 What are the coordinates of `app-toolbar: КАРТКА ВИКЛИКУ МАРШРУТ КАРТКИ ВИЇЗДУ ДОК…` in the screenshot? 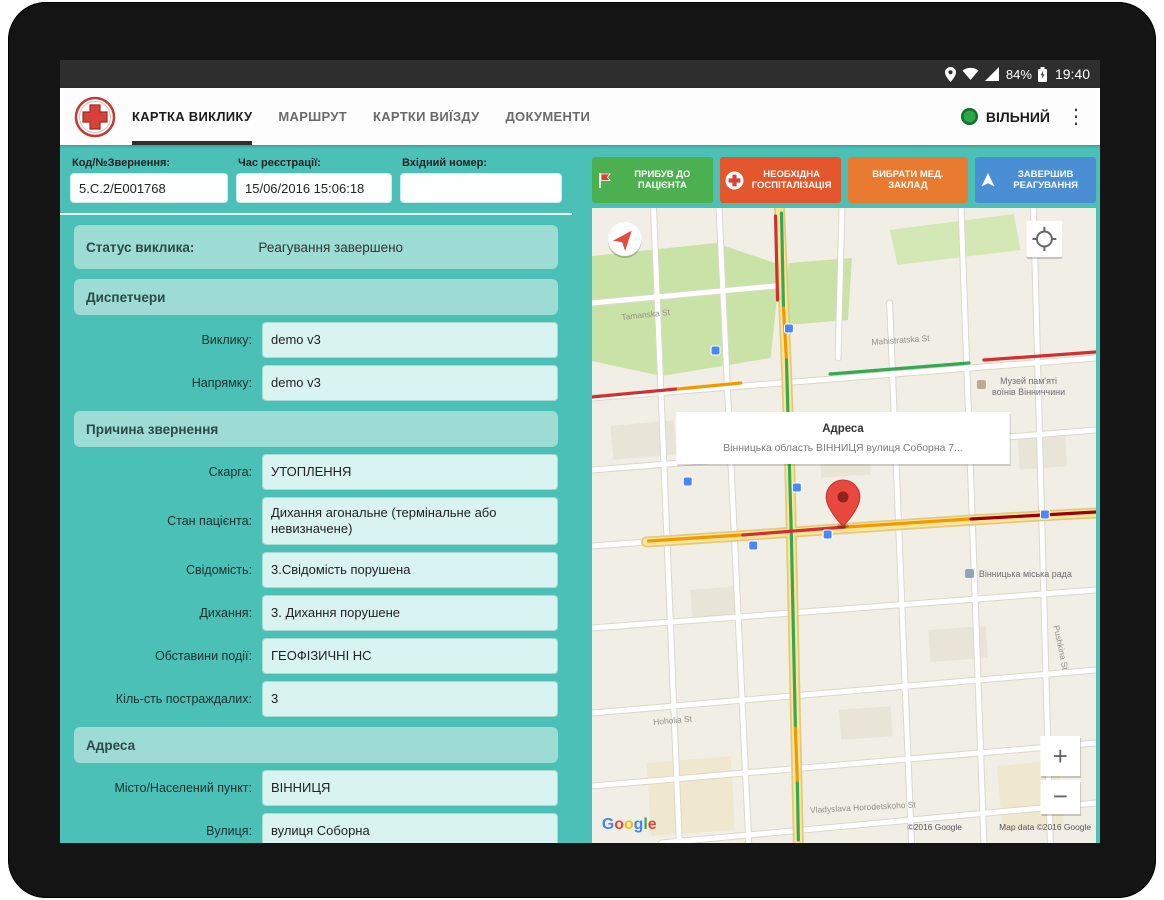 It's located at (580, 116).